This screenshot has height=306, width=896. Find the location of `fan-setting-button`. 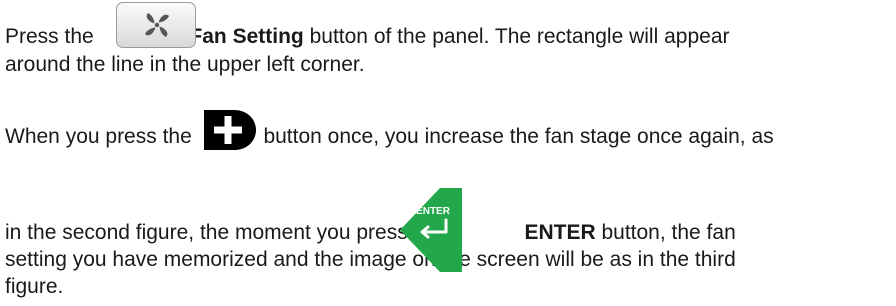

fan-setting-button is located at coordinates (156, 25).